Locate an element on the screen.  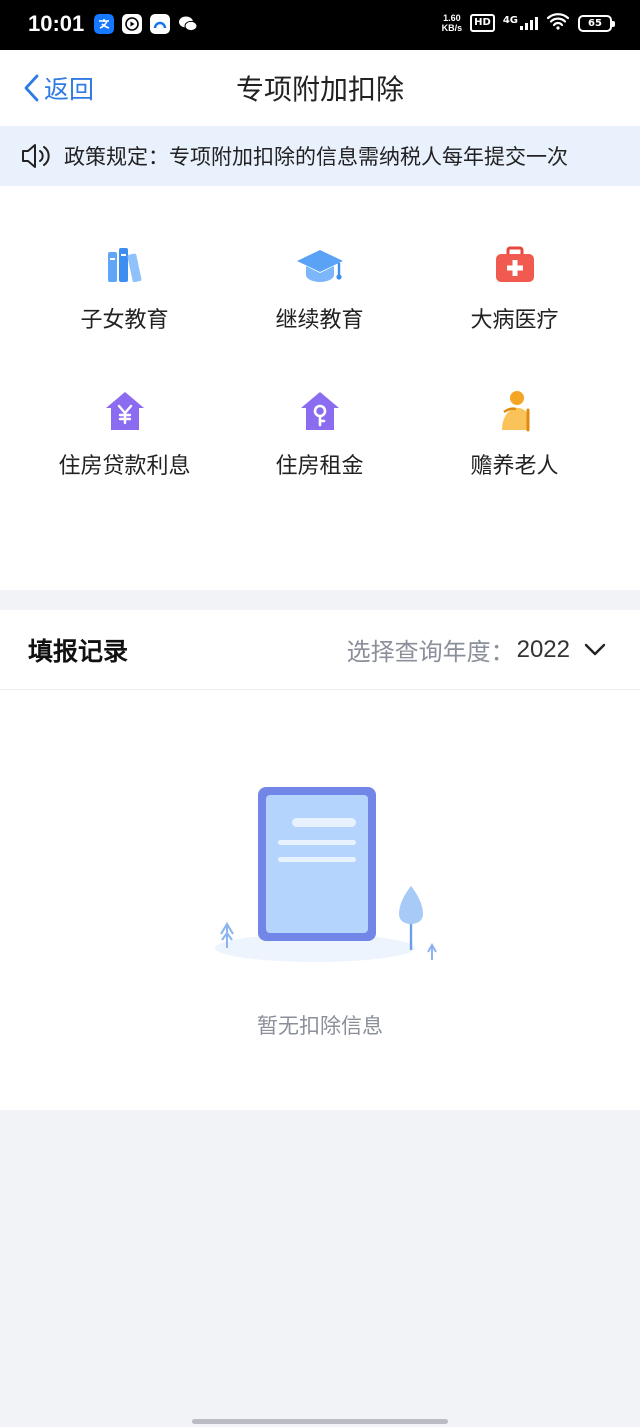
hd-badge: HD is located at coordinates (482, 23).